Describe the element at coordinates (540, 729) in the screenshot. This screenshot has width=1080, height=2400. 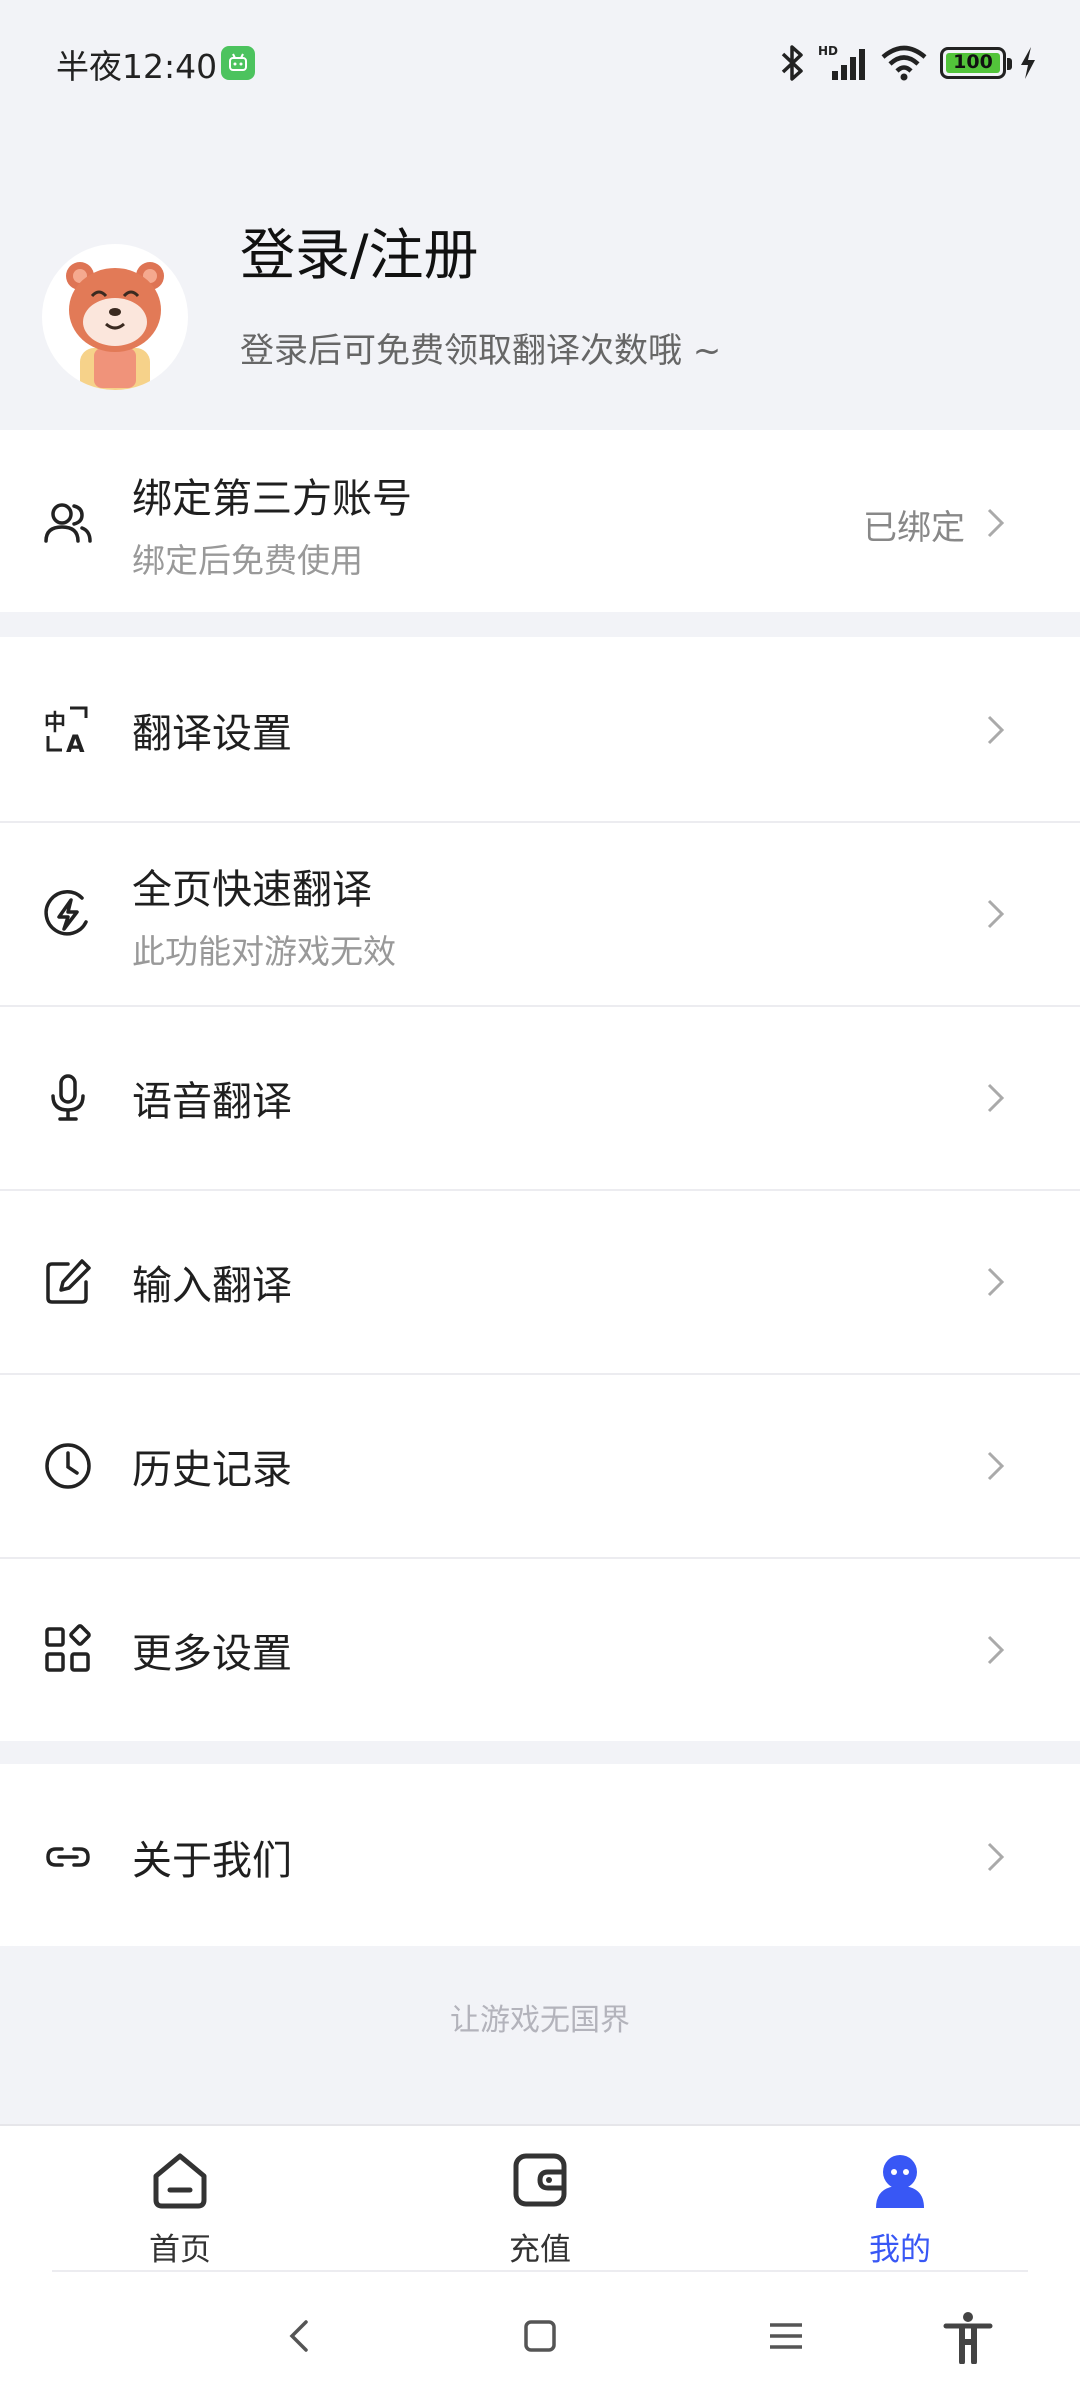
I see `menu-item-translate-settings: 中A 翻译设置` at that location.